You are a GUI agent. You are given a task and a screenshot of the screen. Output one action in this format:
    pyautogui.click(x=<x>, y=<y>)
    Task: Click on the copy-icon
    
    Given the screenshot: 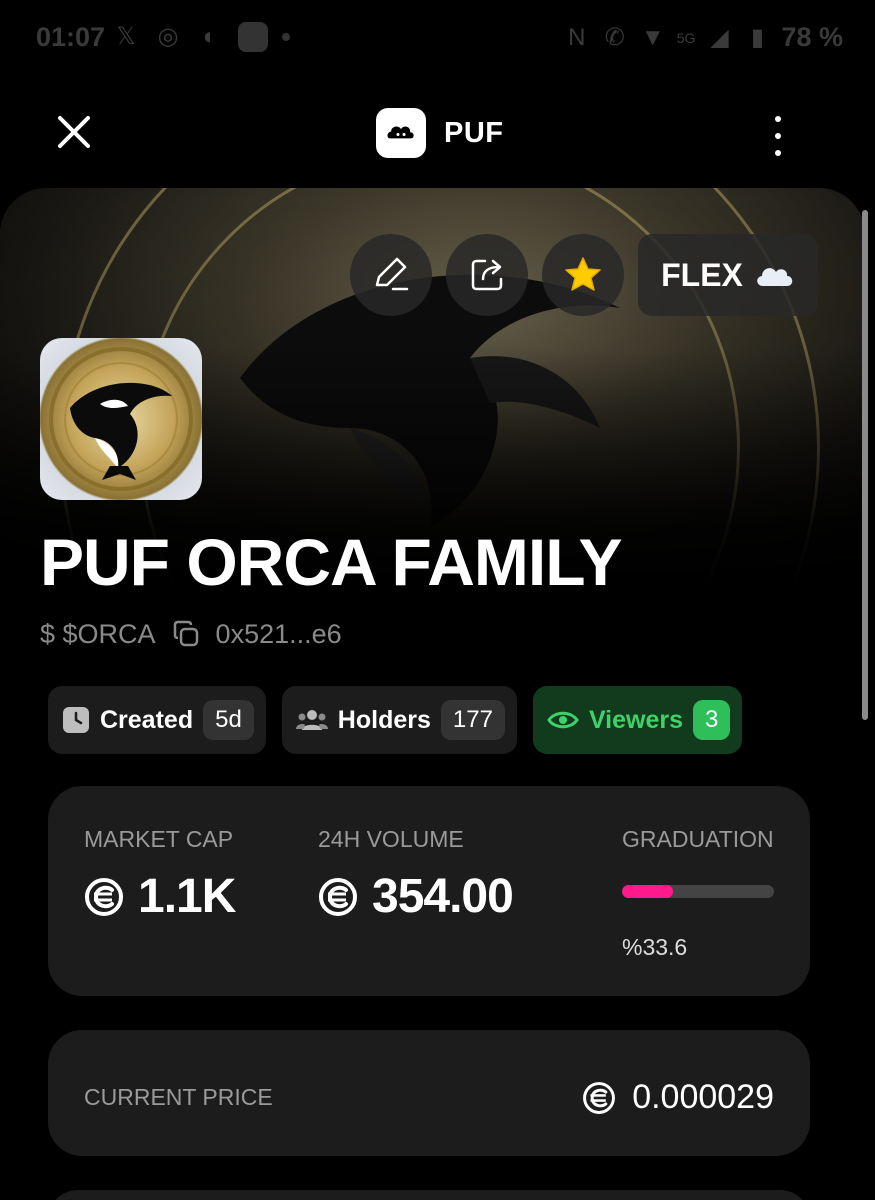 What is the action you would take?
    pyautogui.click(x=186, y=634)
    